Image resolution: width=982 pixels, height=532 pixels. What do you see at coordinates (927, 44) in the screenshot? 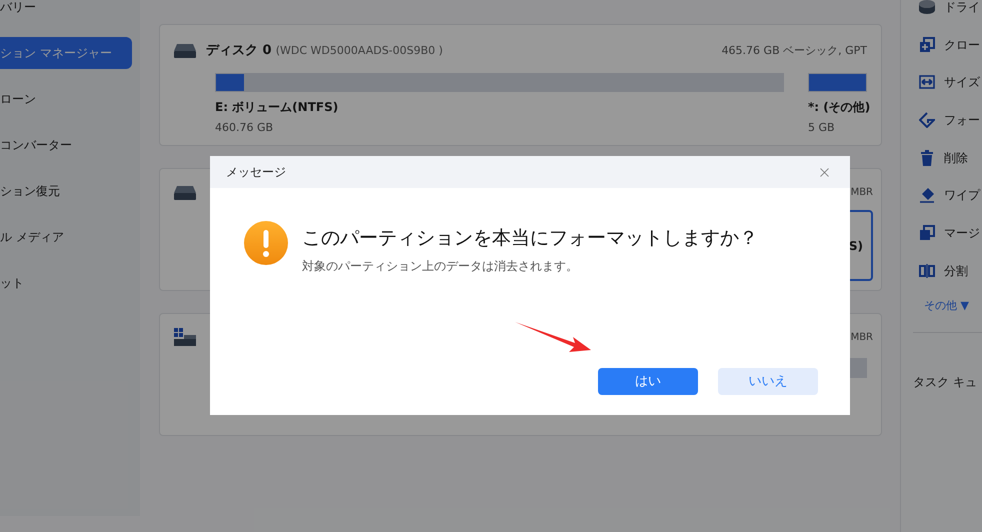
I see `copy-plus-icon` at bounding box center [927, 44].